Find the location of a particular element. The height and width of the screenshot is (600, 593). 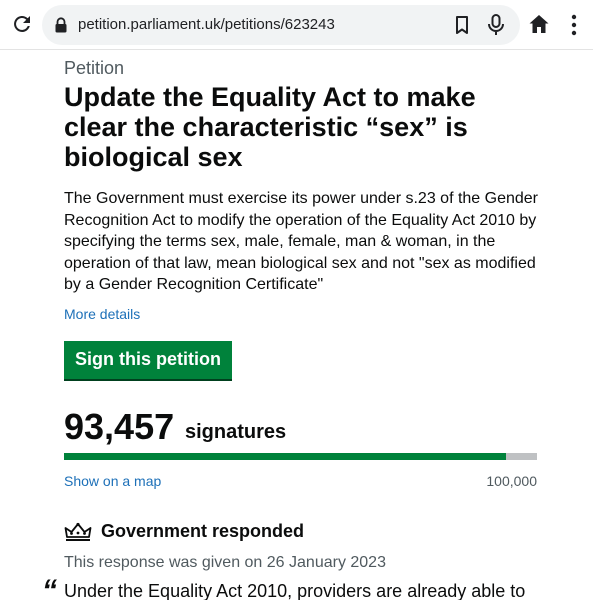

crown-icon is located at coordinates (78, 531).